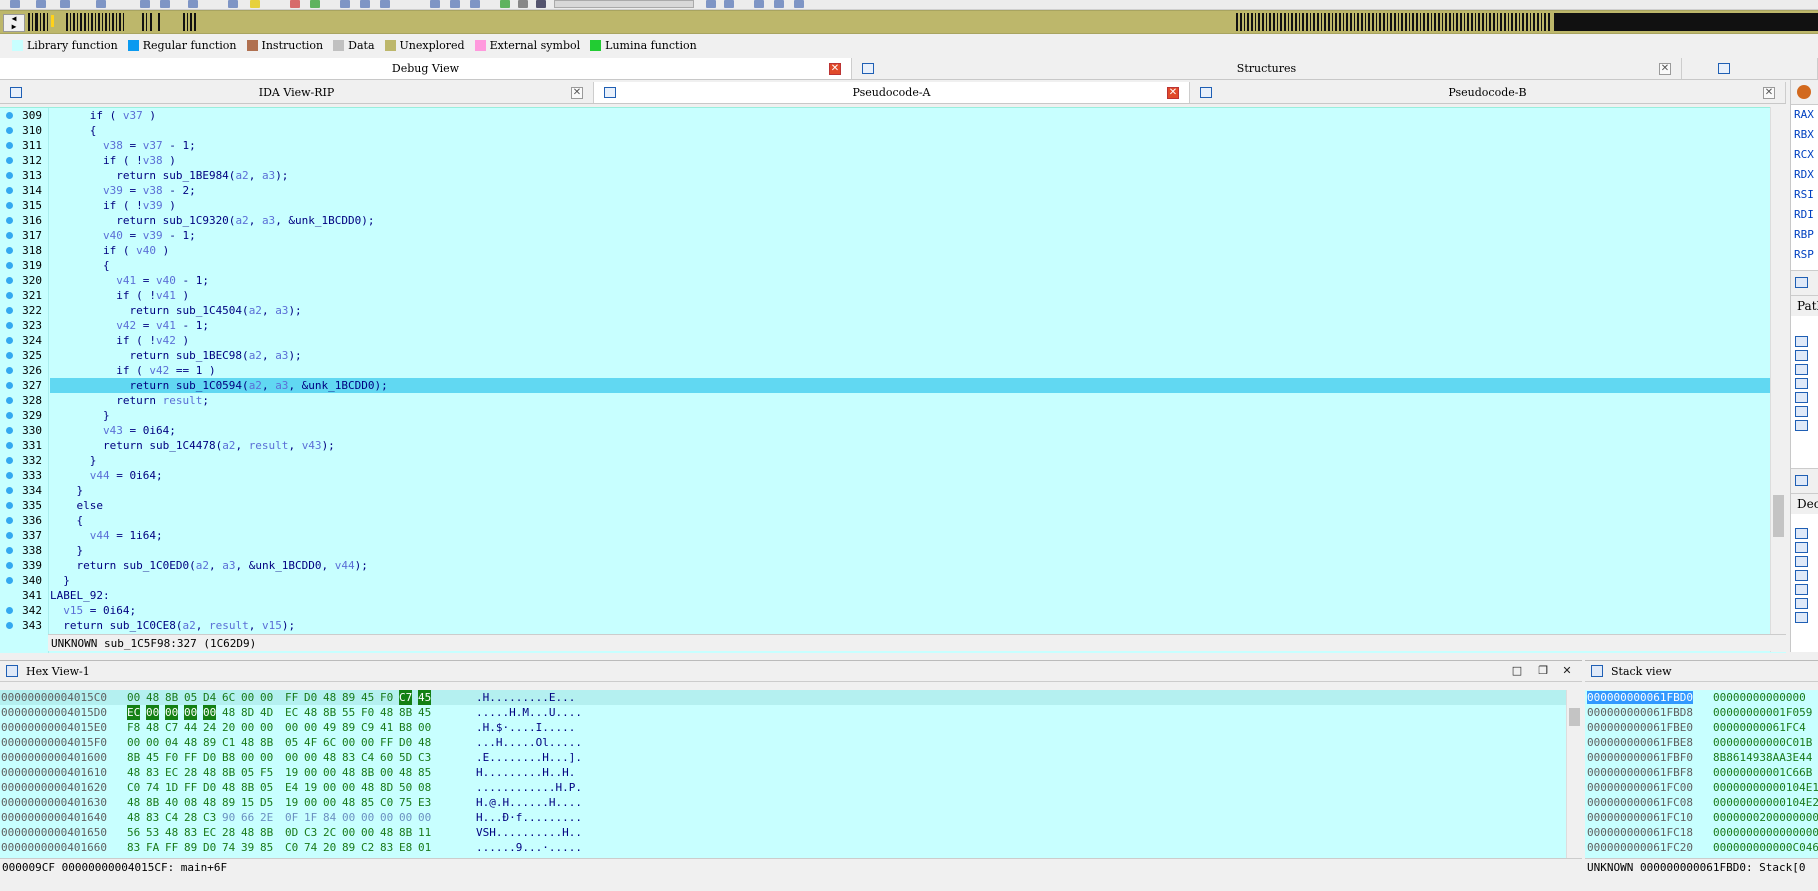 The height and width of the screenshot is (891, 1818). I want to click on hex-byte: 5D, so click(405, 757).